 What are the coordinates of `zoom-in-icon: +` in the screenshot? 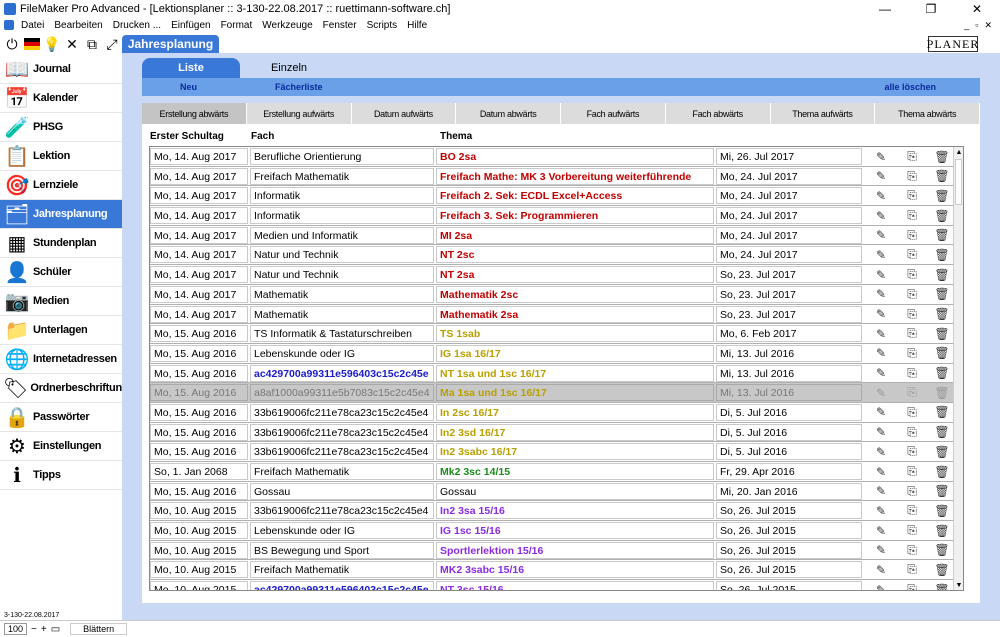 It's located at (44, 629).